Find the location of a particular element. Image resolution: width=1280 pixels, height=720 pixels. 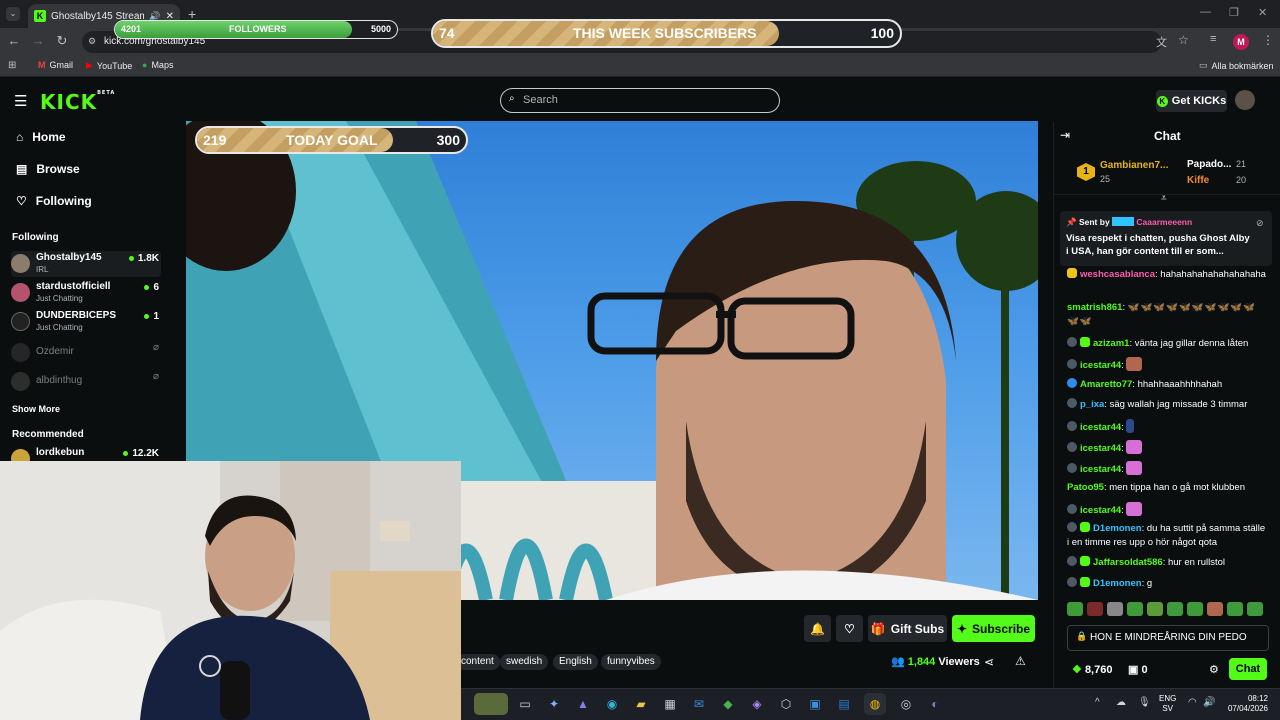

close-window-icon: ✕ is located at coordinates (1262, 12).